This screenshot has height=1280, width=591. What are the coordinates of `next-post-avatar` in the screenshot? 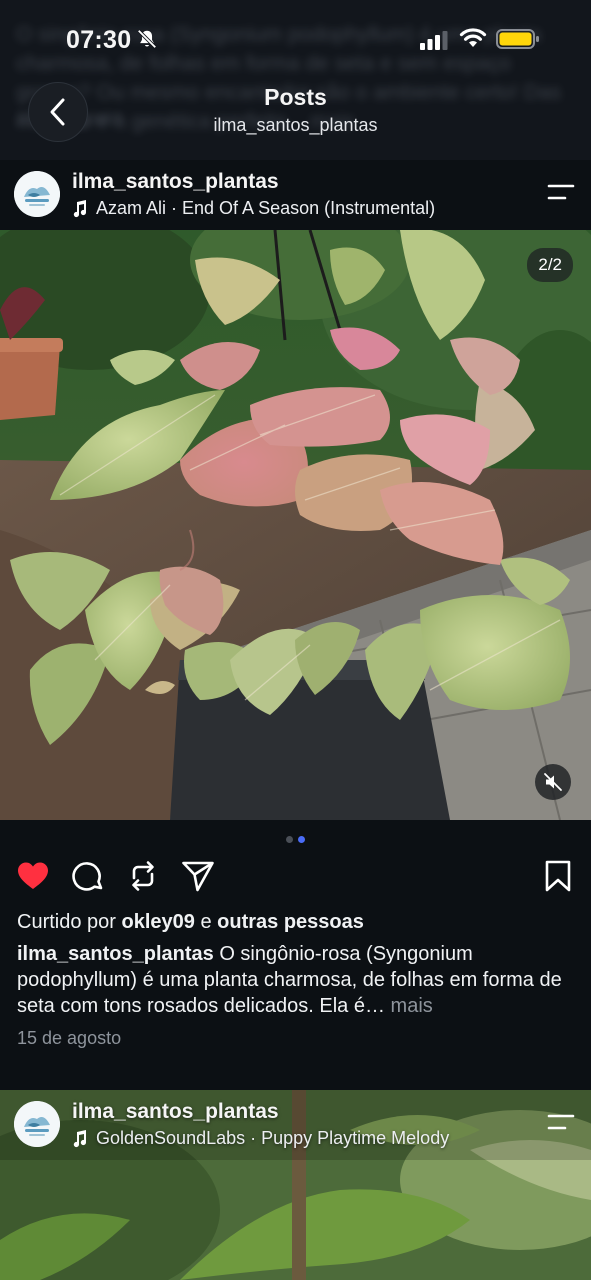 It's located at (37, 1124).